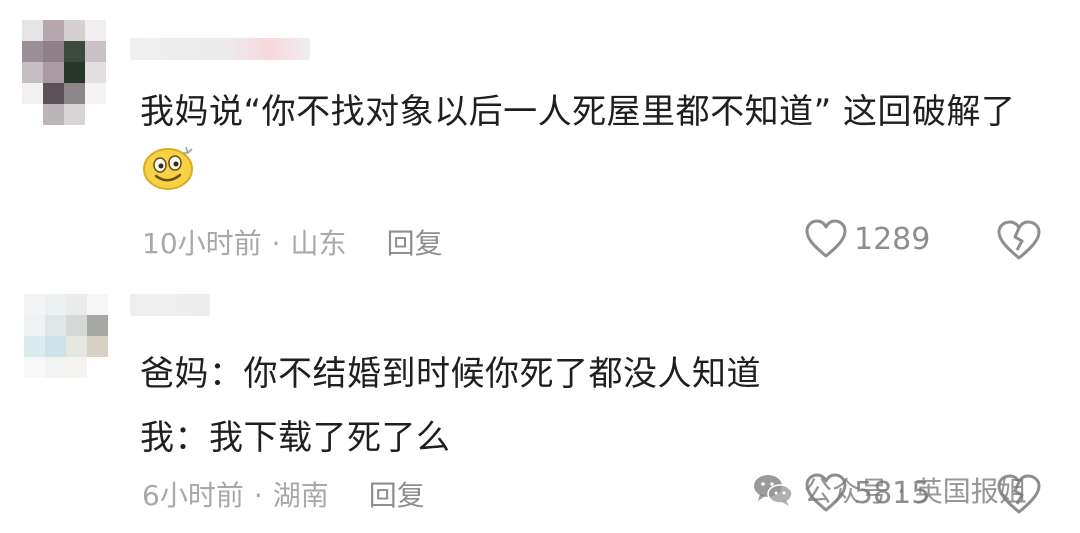 Image resolution: width=1080 pixels, height=533 pixels. Describe the element at coordinates (193, 495) in the screenshot. I see `comment-time: 6小时前` at that location.